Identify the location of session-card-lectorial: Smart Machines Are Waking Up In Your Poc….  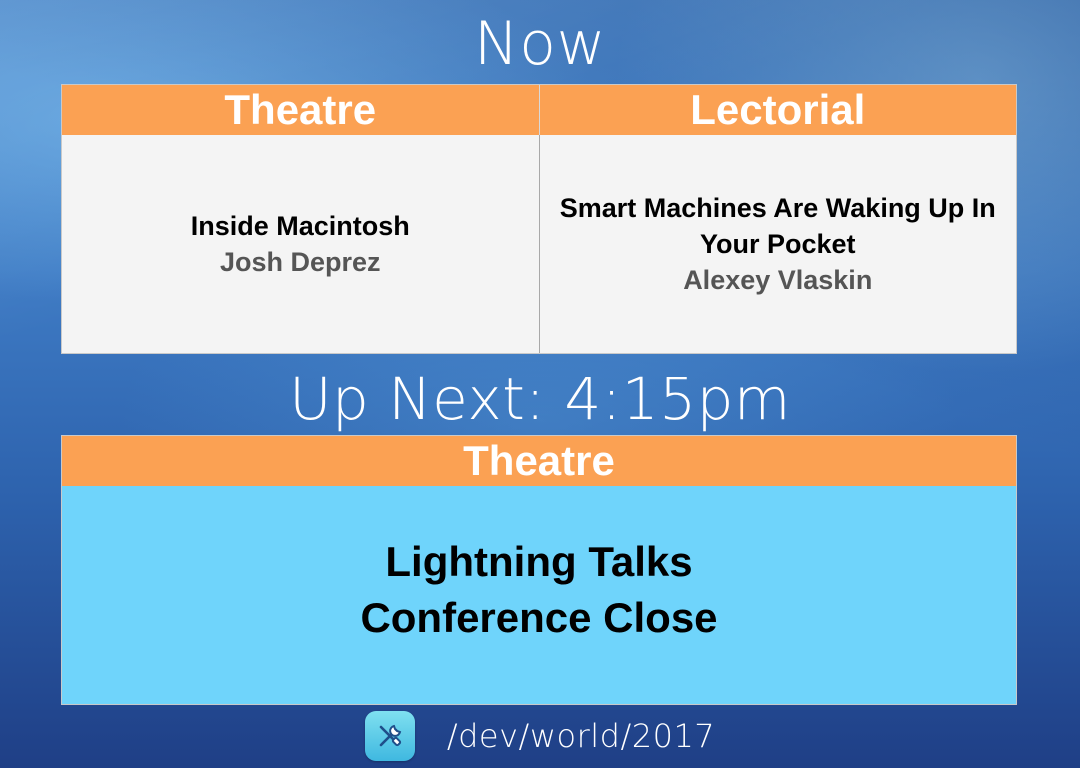
(777, 244).